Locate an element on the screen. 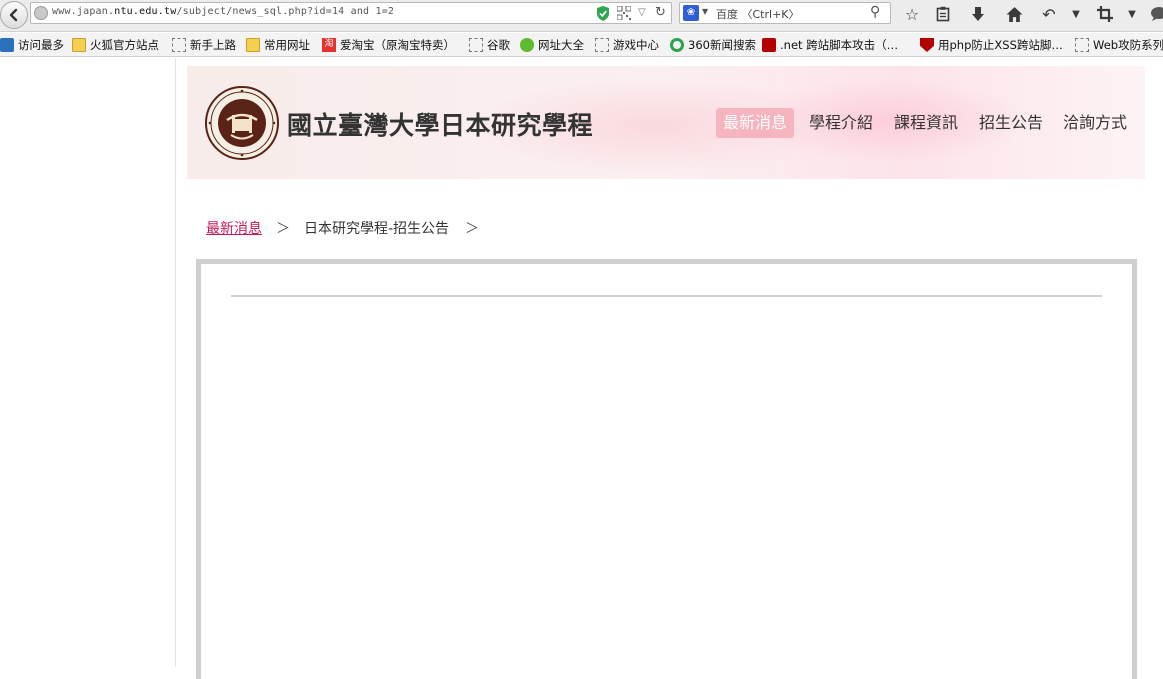  shield-icon is located at coordinates (927, 45).